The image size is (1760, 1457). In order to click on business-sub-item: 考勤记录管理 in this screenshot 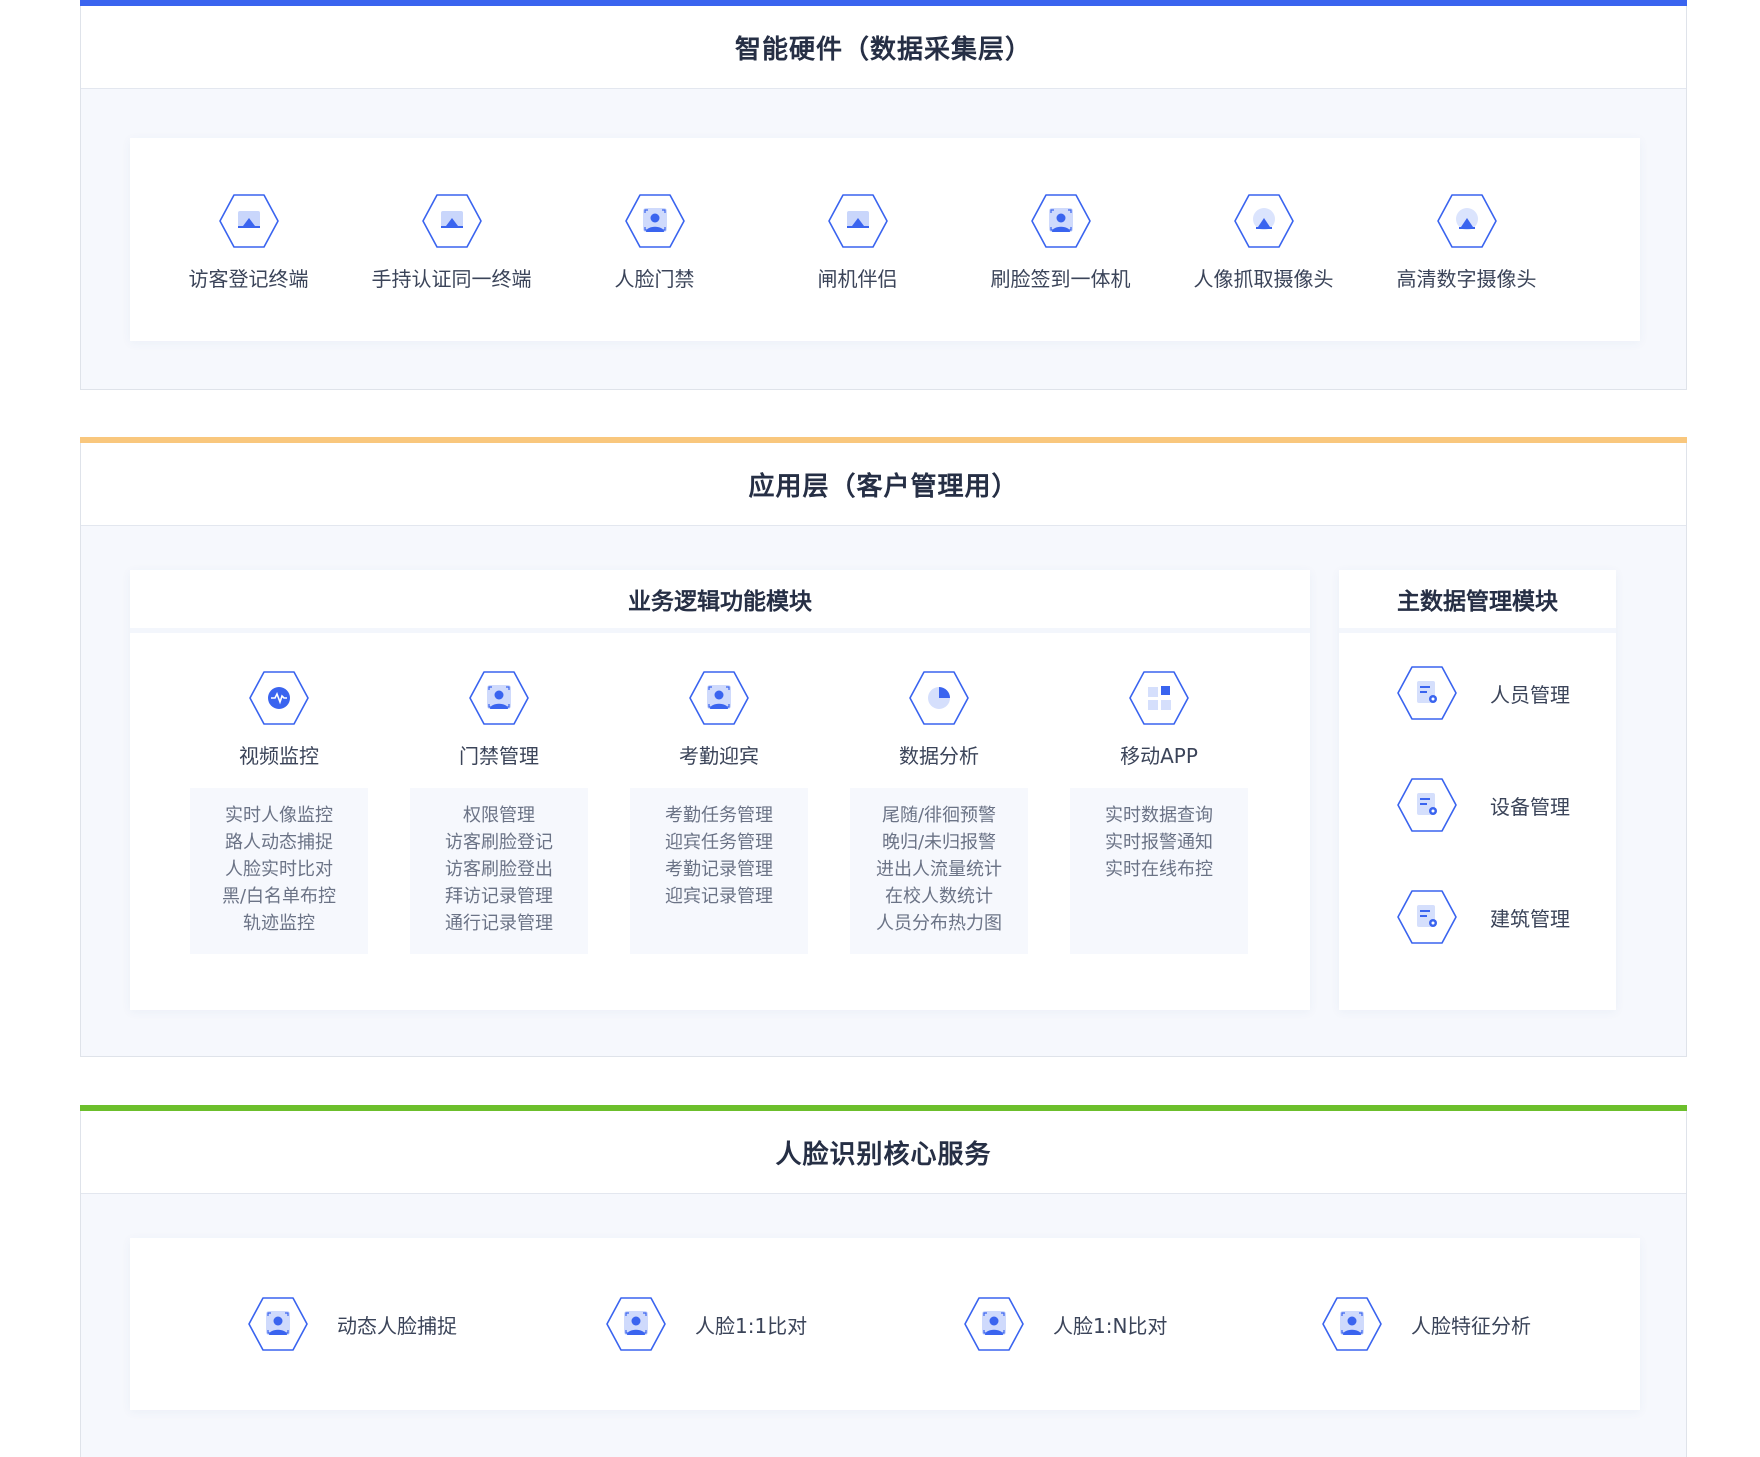, I will do `click(719, 869)`.